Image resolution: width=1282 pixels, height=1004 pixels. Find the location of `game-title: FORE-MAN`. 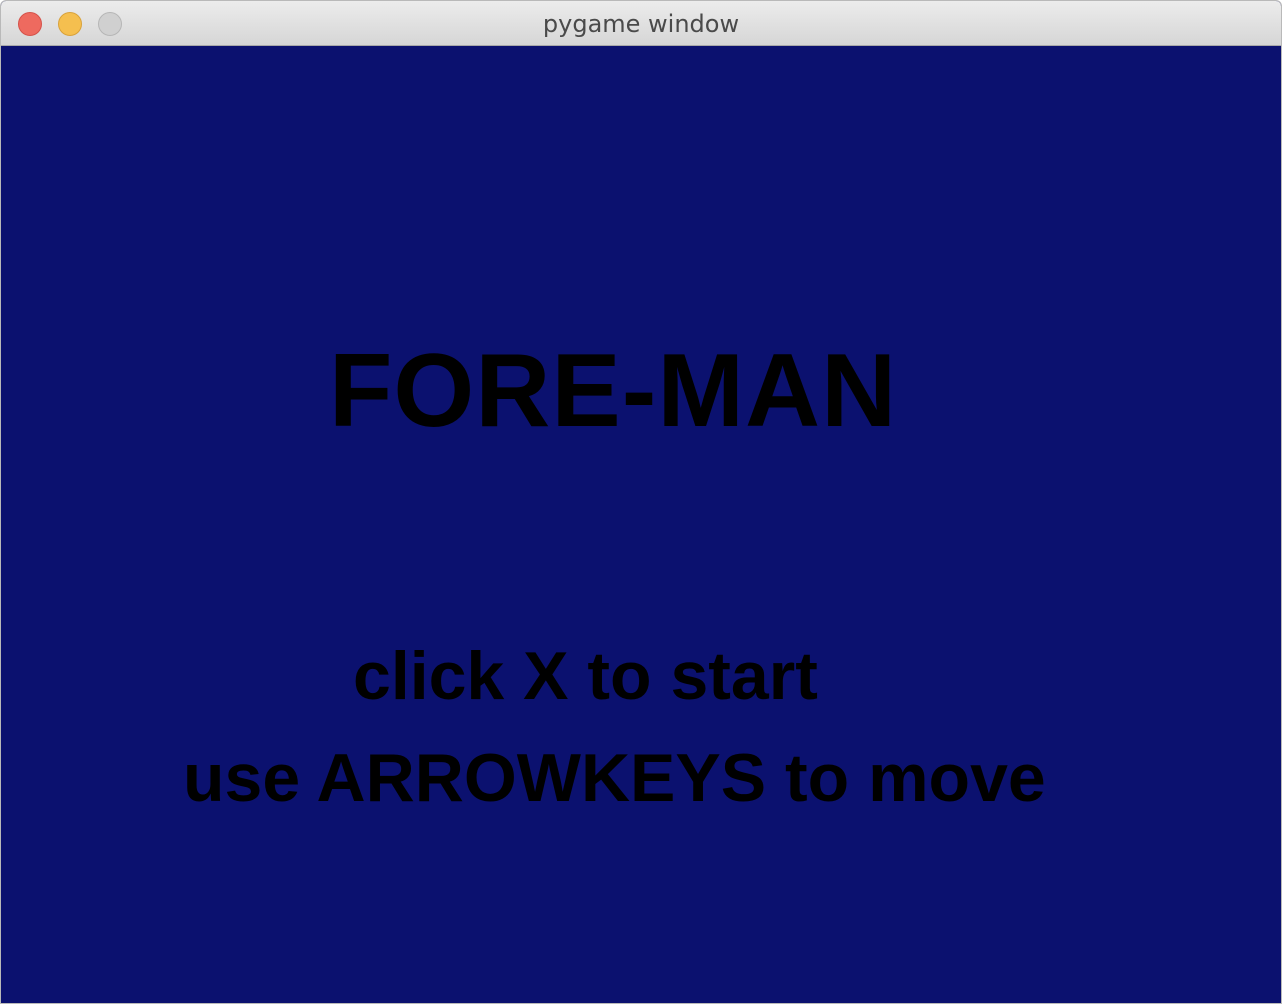

game-title: FORE-MAN is located at coordinates (613, 391).